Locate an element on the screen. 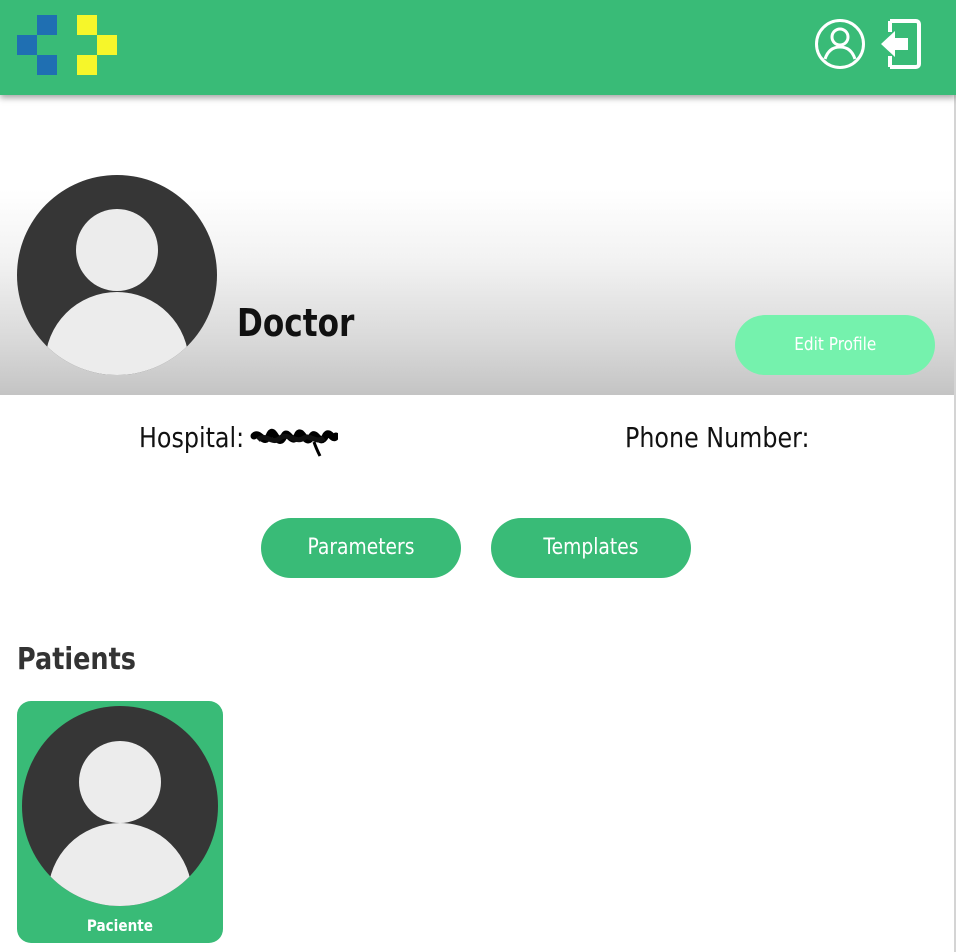 The width and height of the screenshot is (956, 952). templates-label: Templates is located at coordinates (591, 547).